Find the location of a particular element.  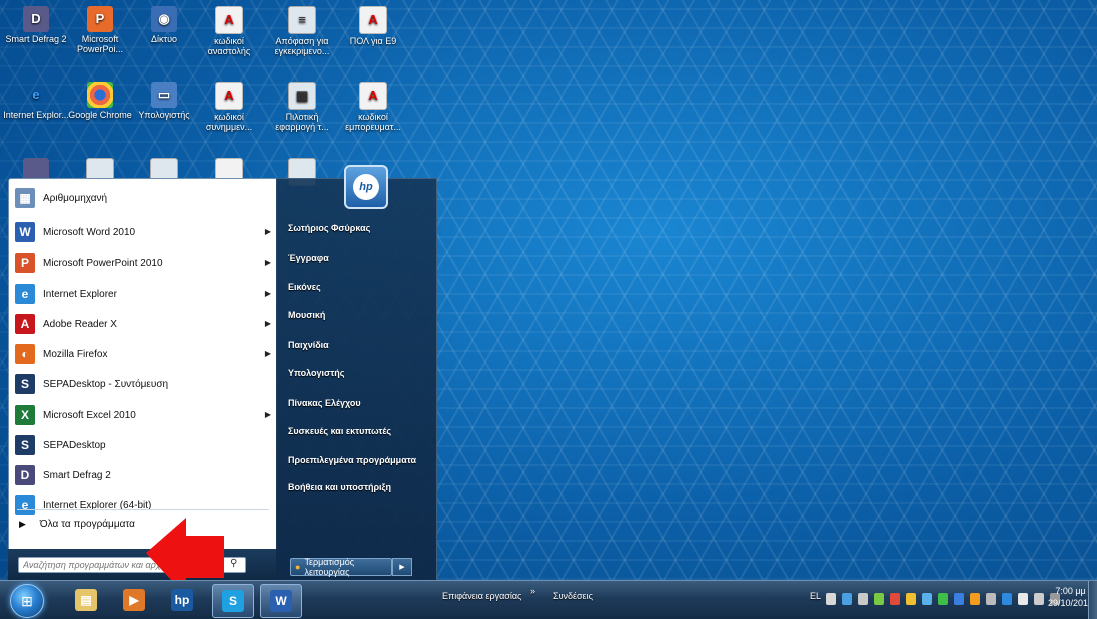

program-item: D Smart Defrag 2 is located at coordinates (143, 475).